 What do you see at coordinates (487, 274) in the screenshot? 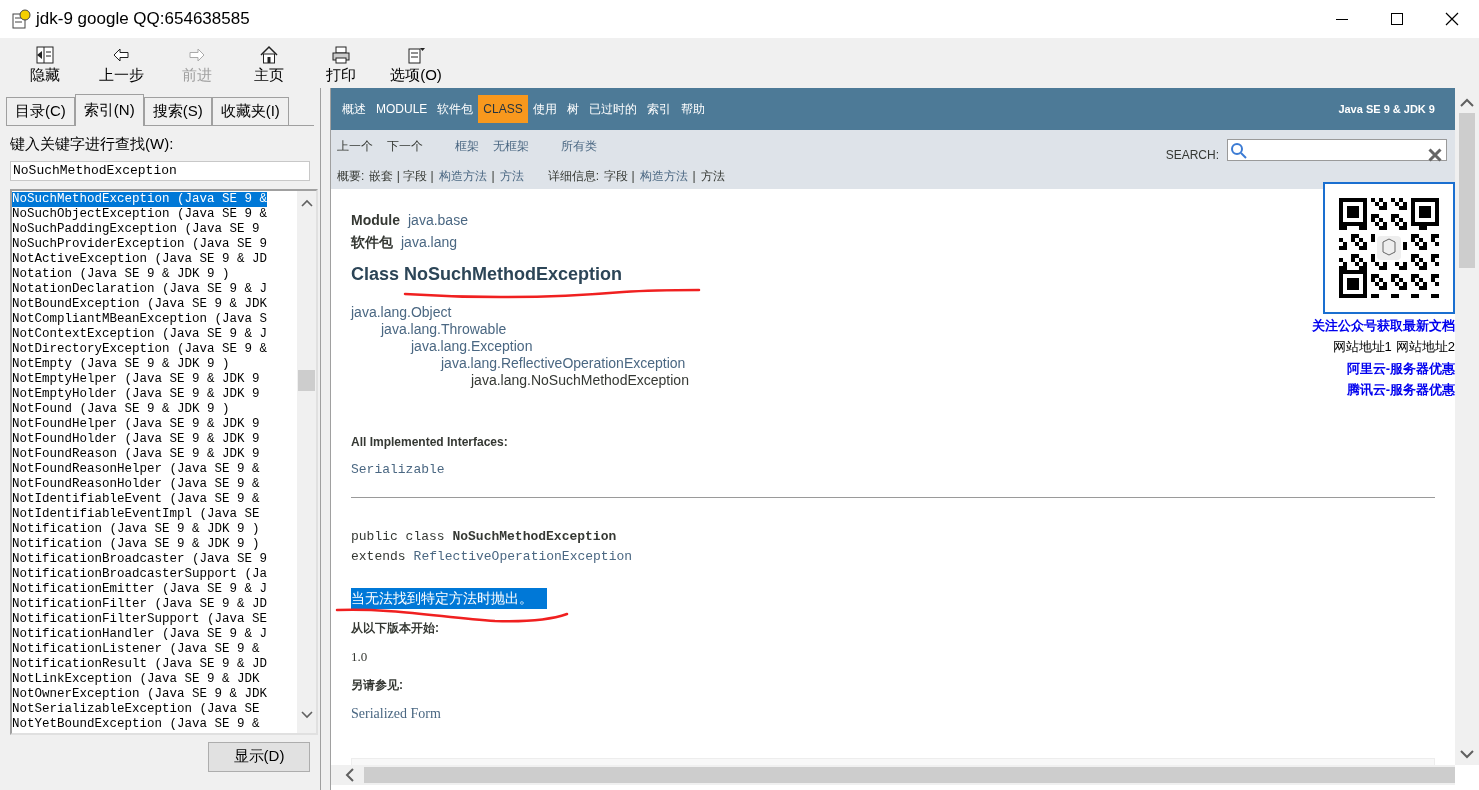
I see `page-title: Class NoSuchMethodException` at bounding box center [487, 274].